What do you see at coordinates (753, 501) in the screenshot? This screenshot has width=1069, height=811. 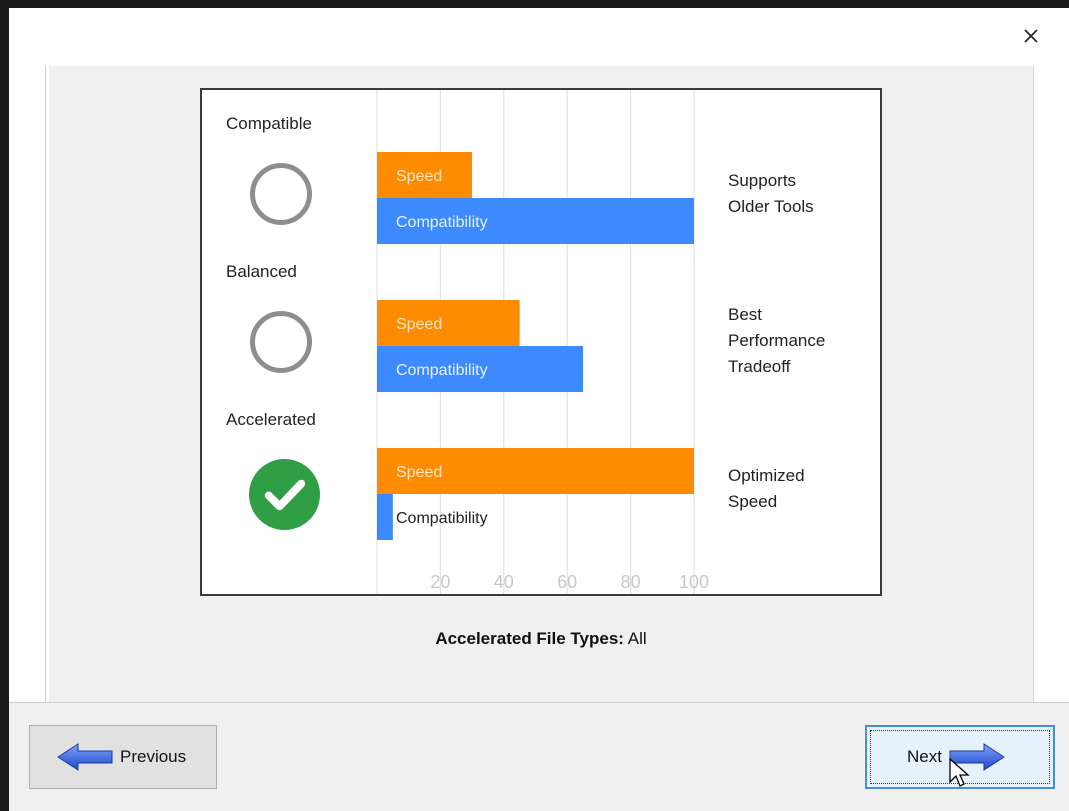 I see `description-line: Speed` at bounding box center [753, 501].